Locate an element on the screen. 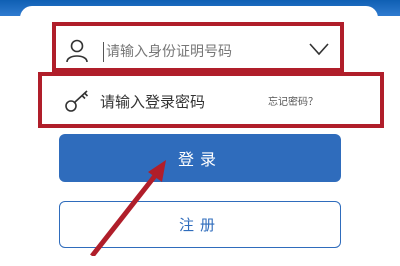 The width and height of the screenshot is (400, 266). annotation-highlight-id-field is located at coordinates (198, 47).